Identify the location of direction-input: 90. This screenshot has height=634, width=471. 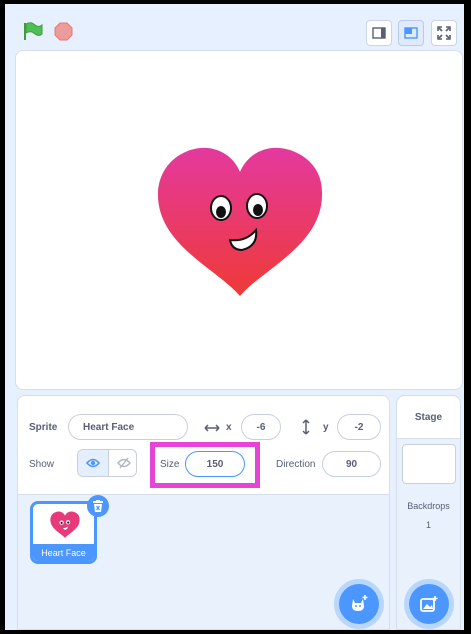
(351, 464).